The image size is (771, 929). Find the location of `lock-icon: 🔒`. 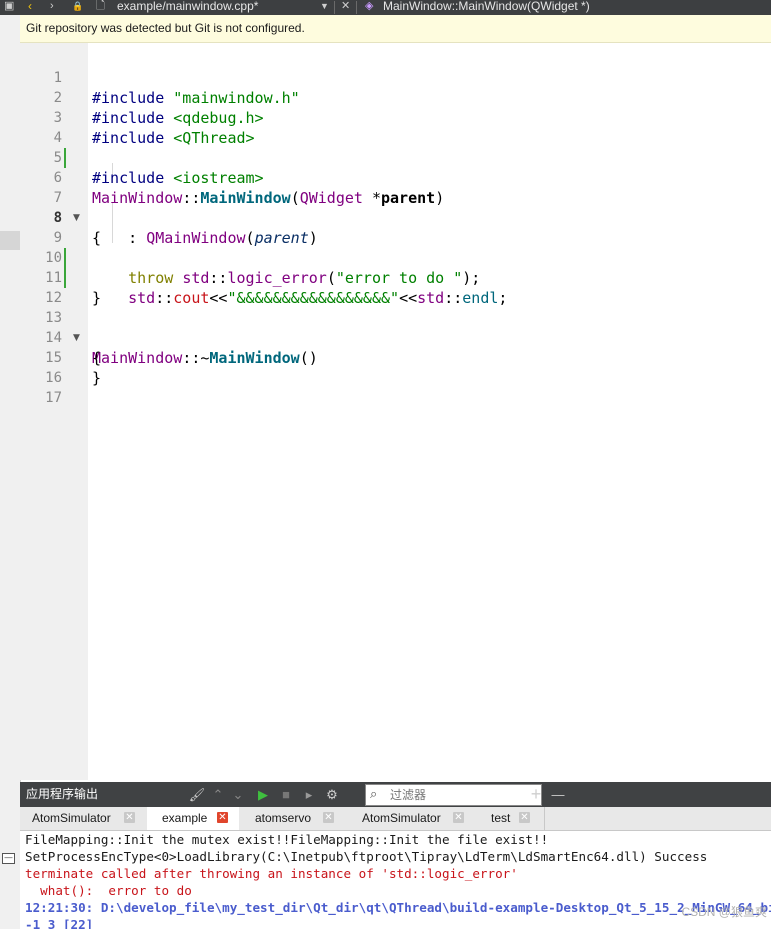

lock-icon: 🔒 is located at coordinates (78, 6).